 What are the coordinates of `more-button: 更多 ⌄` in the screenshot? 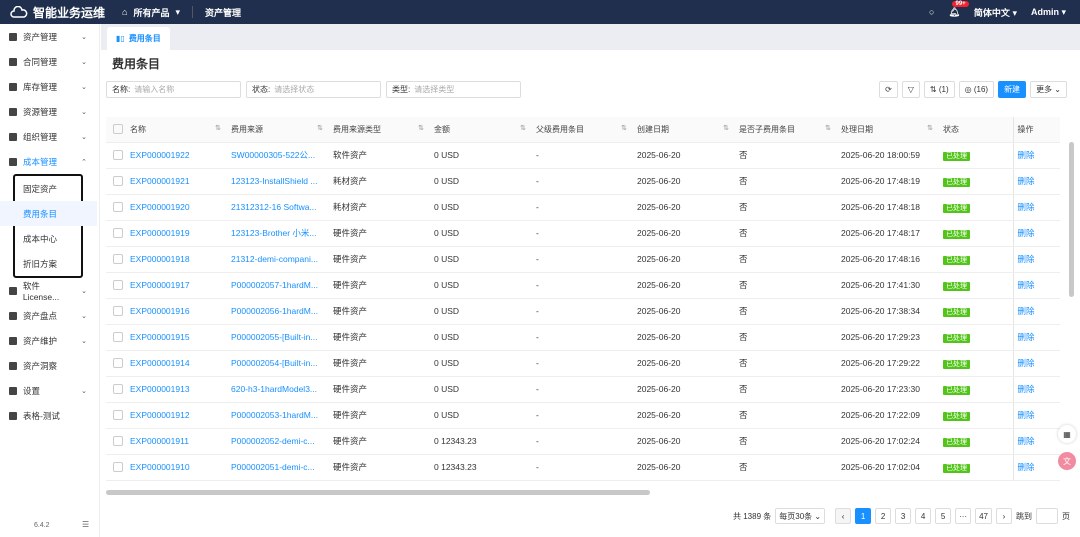 It's located at (1048, 89).